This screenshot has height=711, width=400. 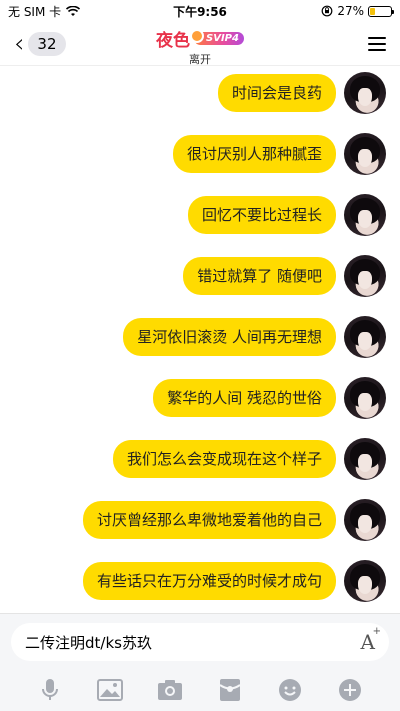 I want to click on wifi-icon, so click(x=73, y=10).